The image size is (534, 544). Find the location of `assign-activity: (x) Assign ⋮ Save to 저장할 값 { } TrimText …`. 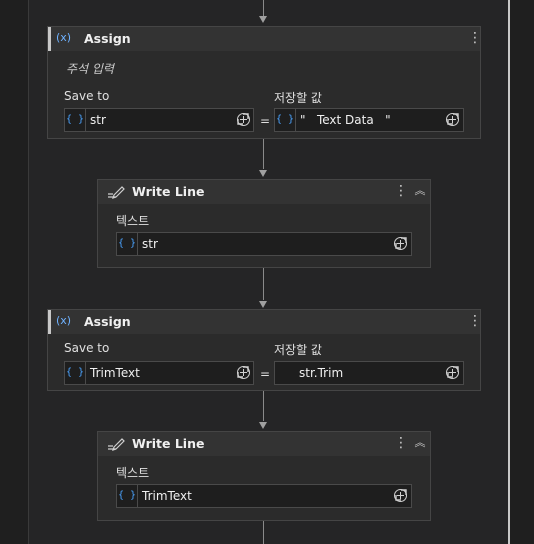

assign-activity: (x) Assign ⋮ Save to 저장할 값 { } TrimText … is located at coordinates (264, 350).